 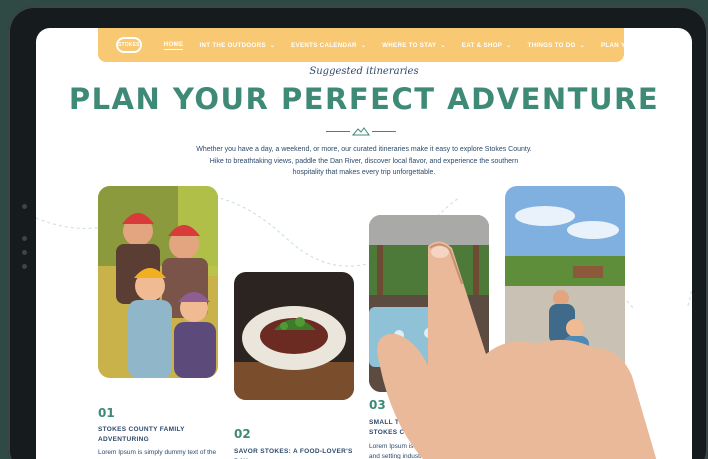 I want to click on heading-divider, so click(x=361, y=131).